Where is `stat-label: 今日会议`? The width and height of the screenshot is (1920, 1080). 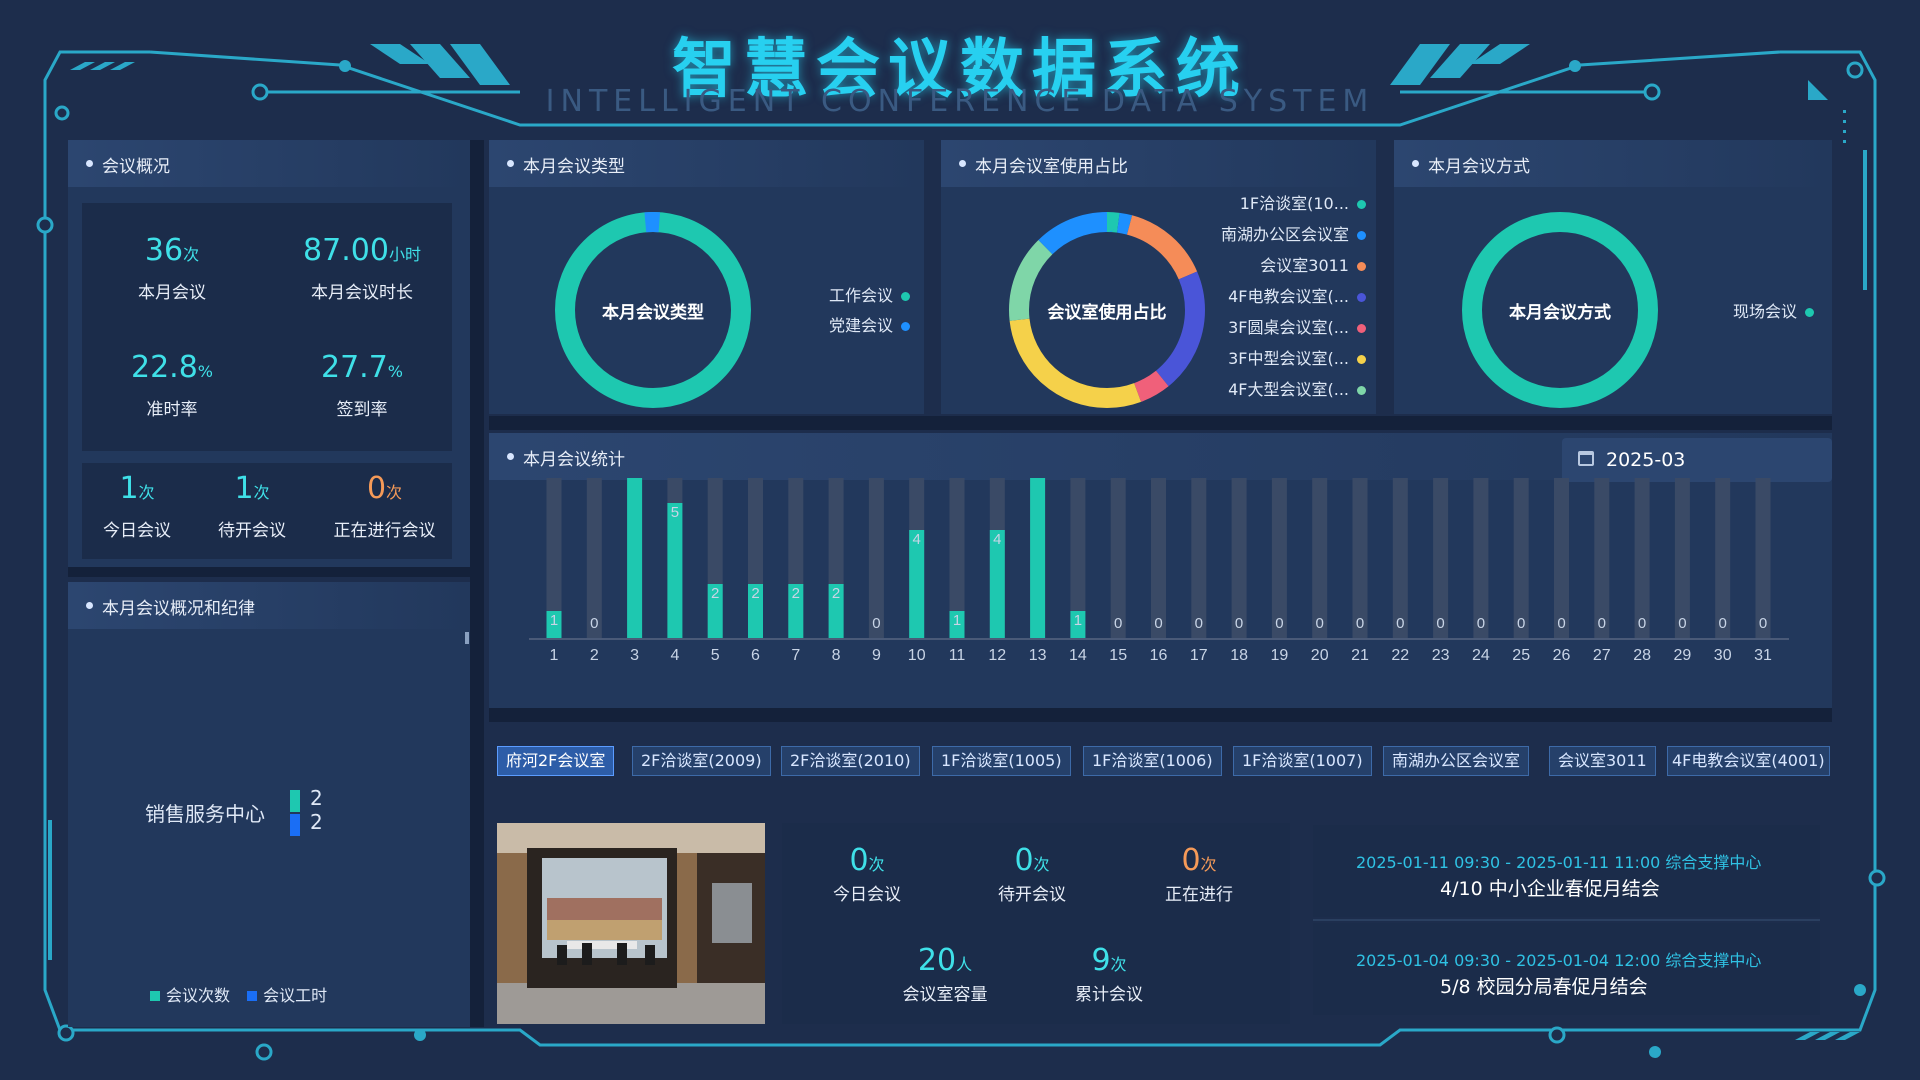 stat-label: 今日会议 is located at coordinates (867, 895).